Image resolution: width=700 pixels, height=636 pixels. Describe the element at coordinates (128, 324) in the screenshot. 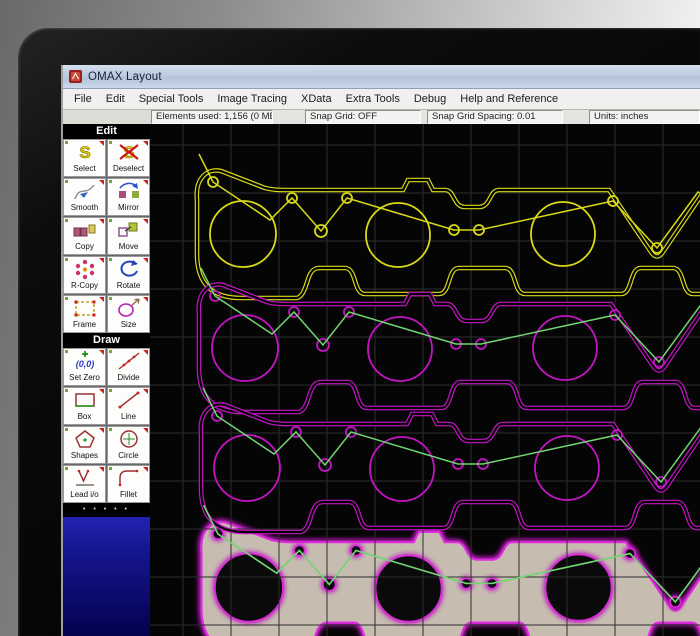

I see `tool-label: Size` at that location.